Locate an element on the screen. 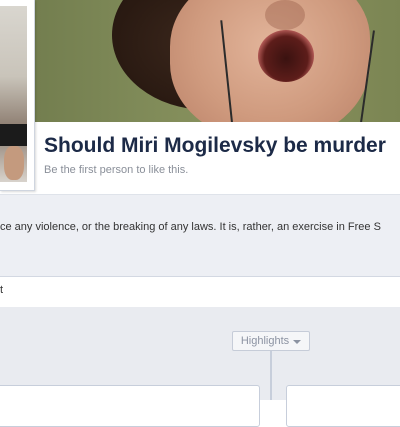 The image size is (400, 427). timeline-spine is located at coordinates (271, 375).